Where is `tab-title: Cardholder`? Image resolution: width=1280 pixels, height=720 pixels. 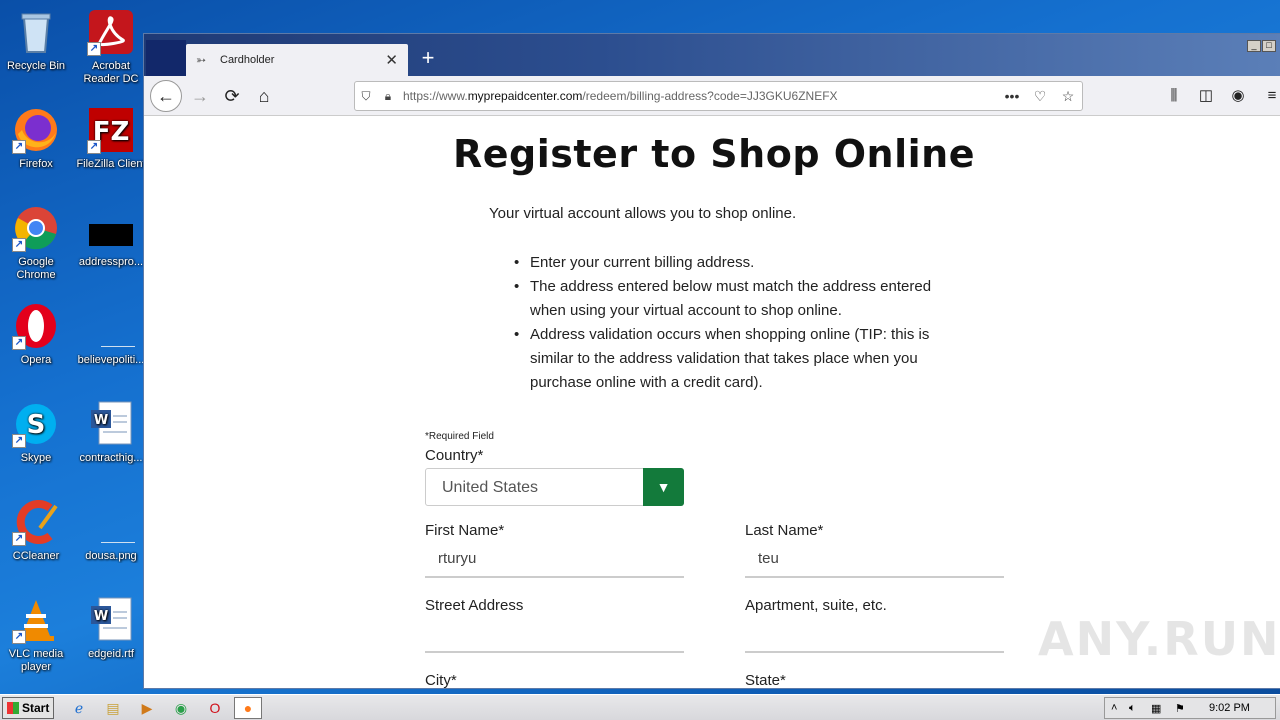
tab-title: Cardholder is located at coordinates (247, 60).